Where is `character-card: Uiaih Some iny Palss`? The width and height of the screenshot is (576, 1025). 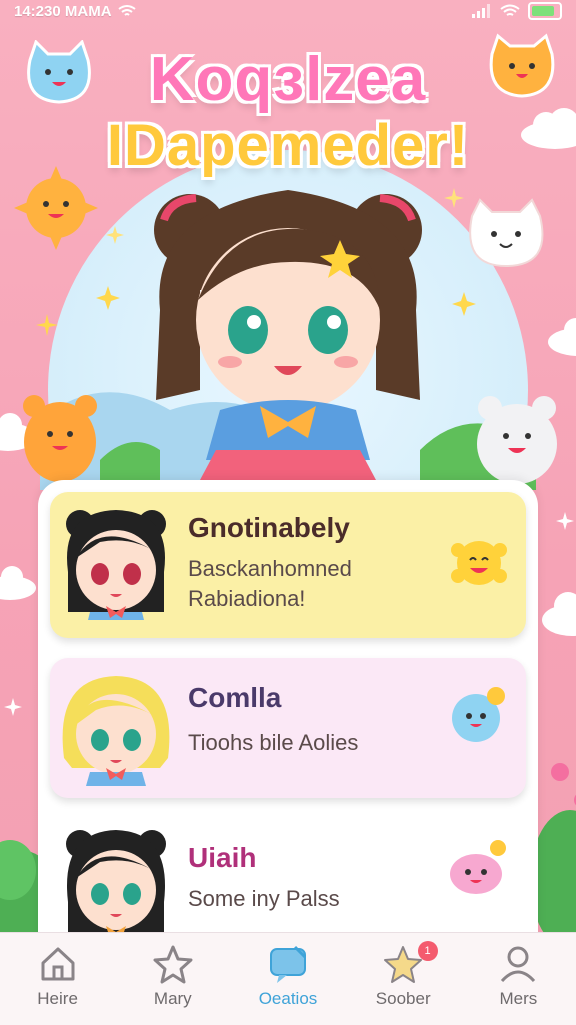
character-card: Uiaih Some iny Palss is located at coordinates (288, 881).